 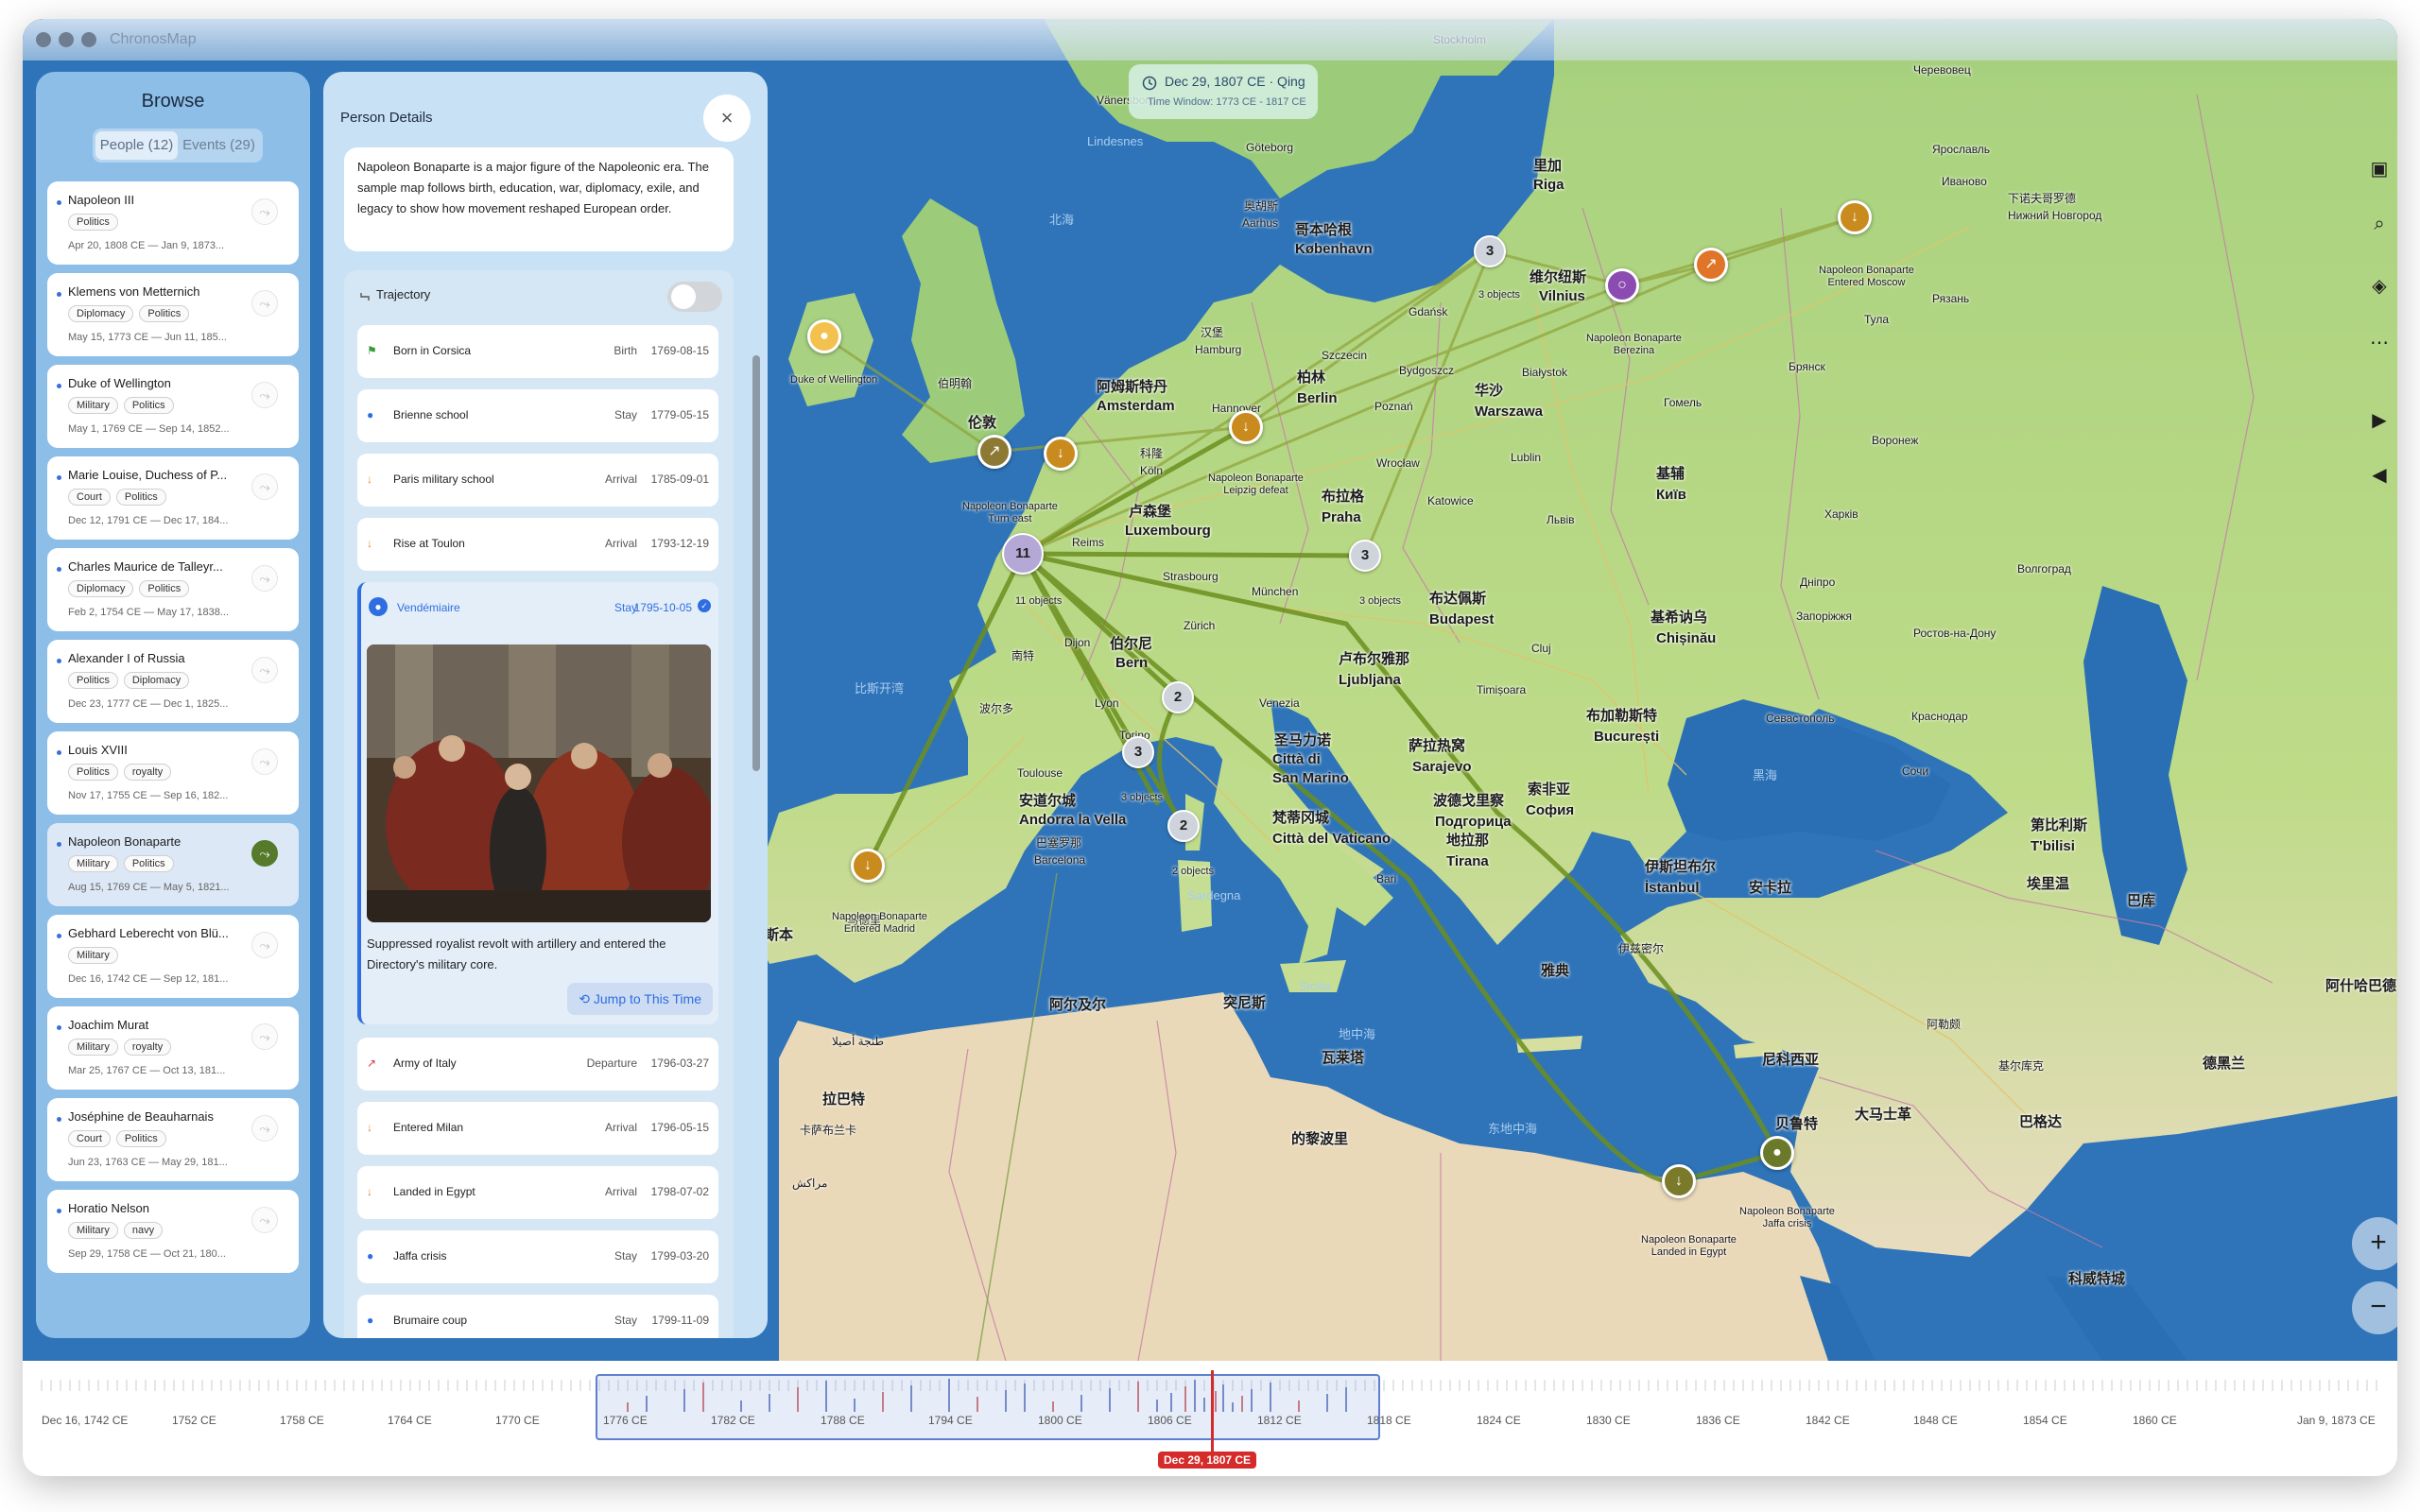 What do you see at coordinates (988, 1407) in the screenshot?
I see `timeline-window-selection` at bounding box center [988, 1407].